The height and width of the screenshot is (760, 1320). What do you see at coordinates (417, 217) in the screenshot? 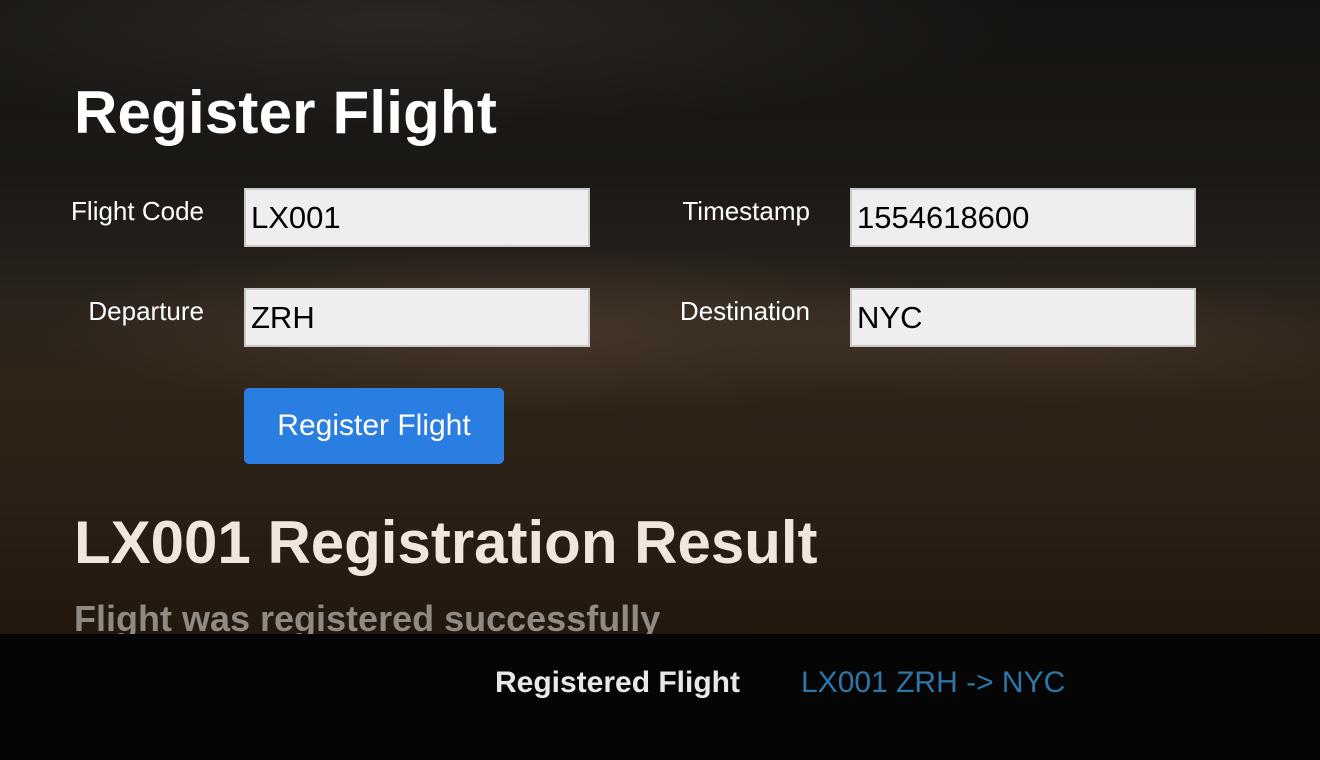
I see `flight-code-input` at bounding box center [417, 217].